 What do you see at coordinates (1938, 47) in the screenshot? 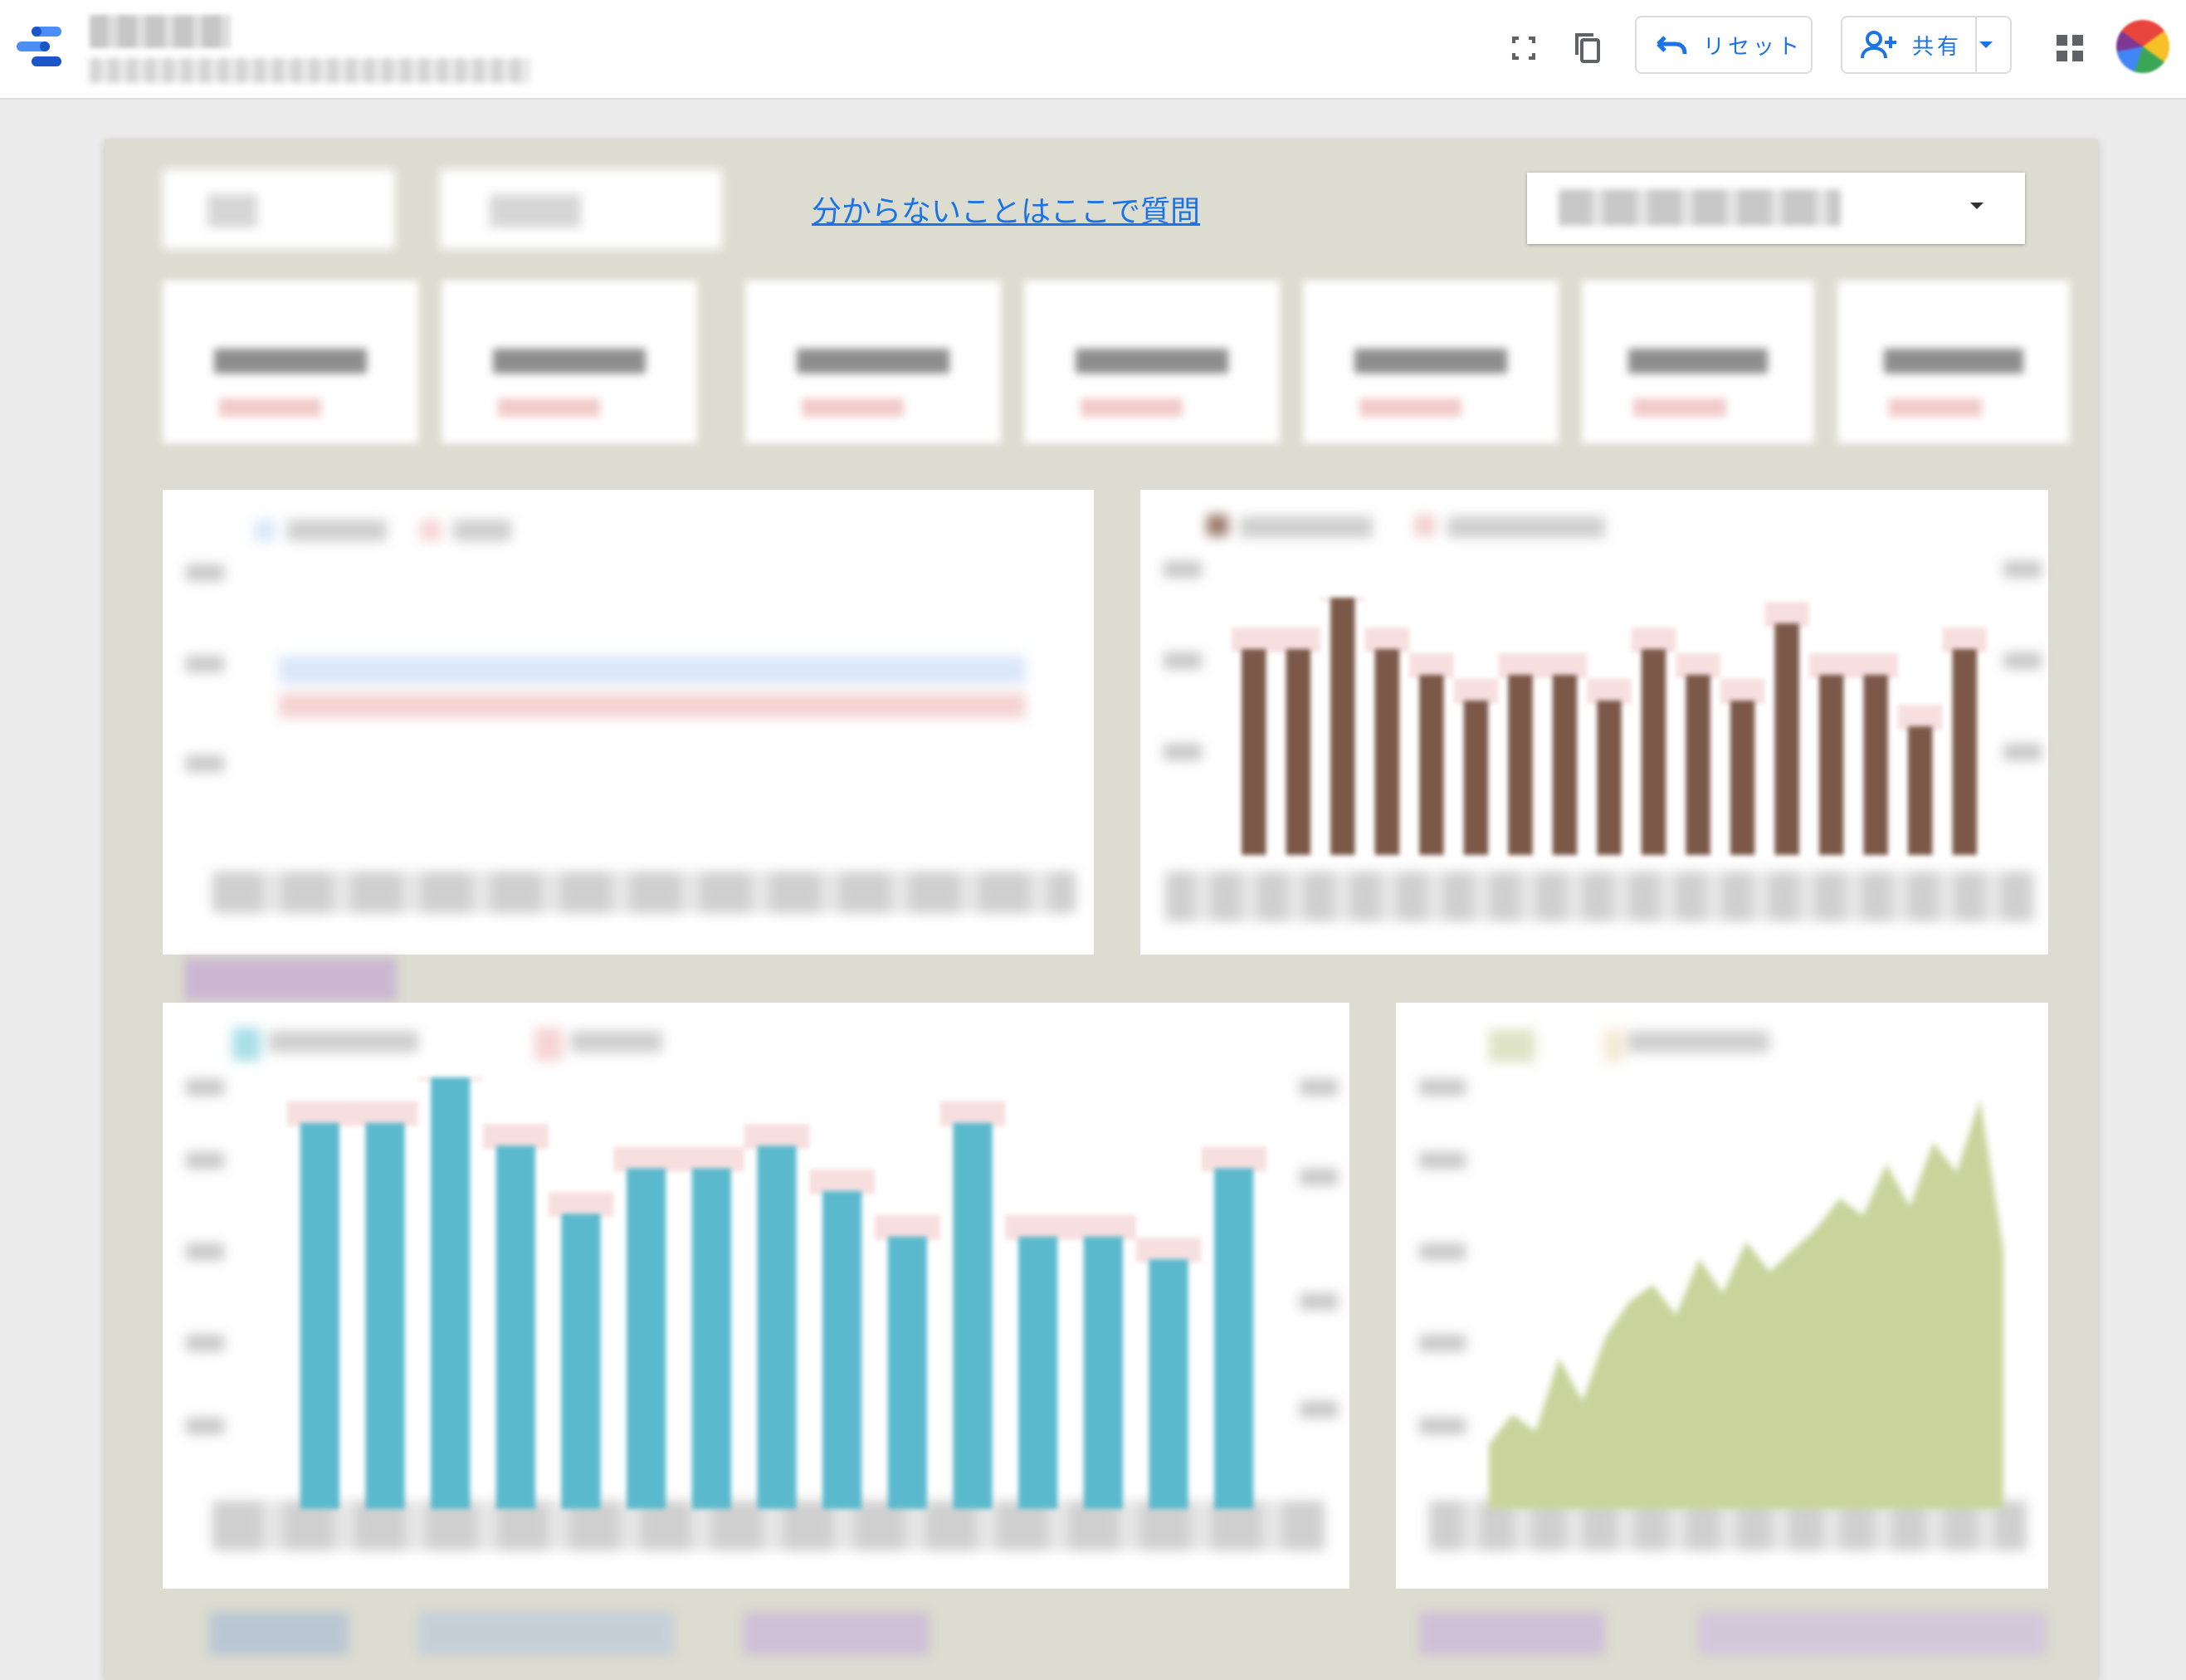
I see `share-label: 共有` at bounding box center [1938, 47].